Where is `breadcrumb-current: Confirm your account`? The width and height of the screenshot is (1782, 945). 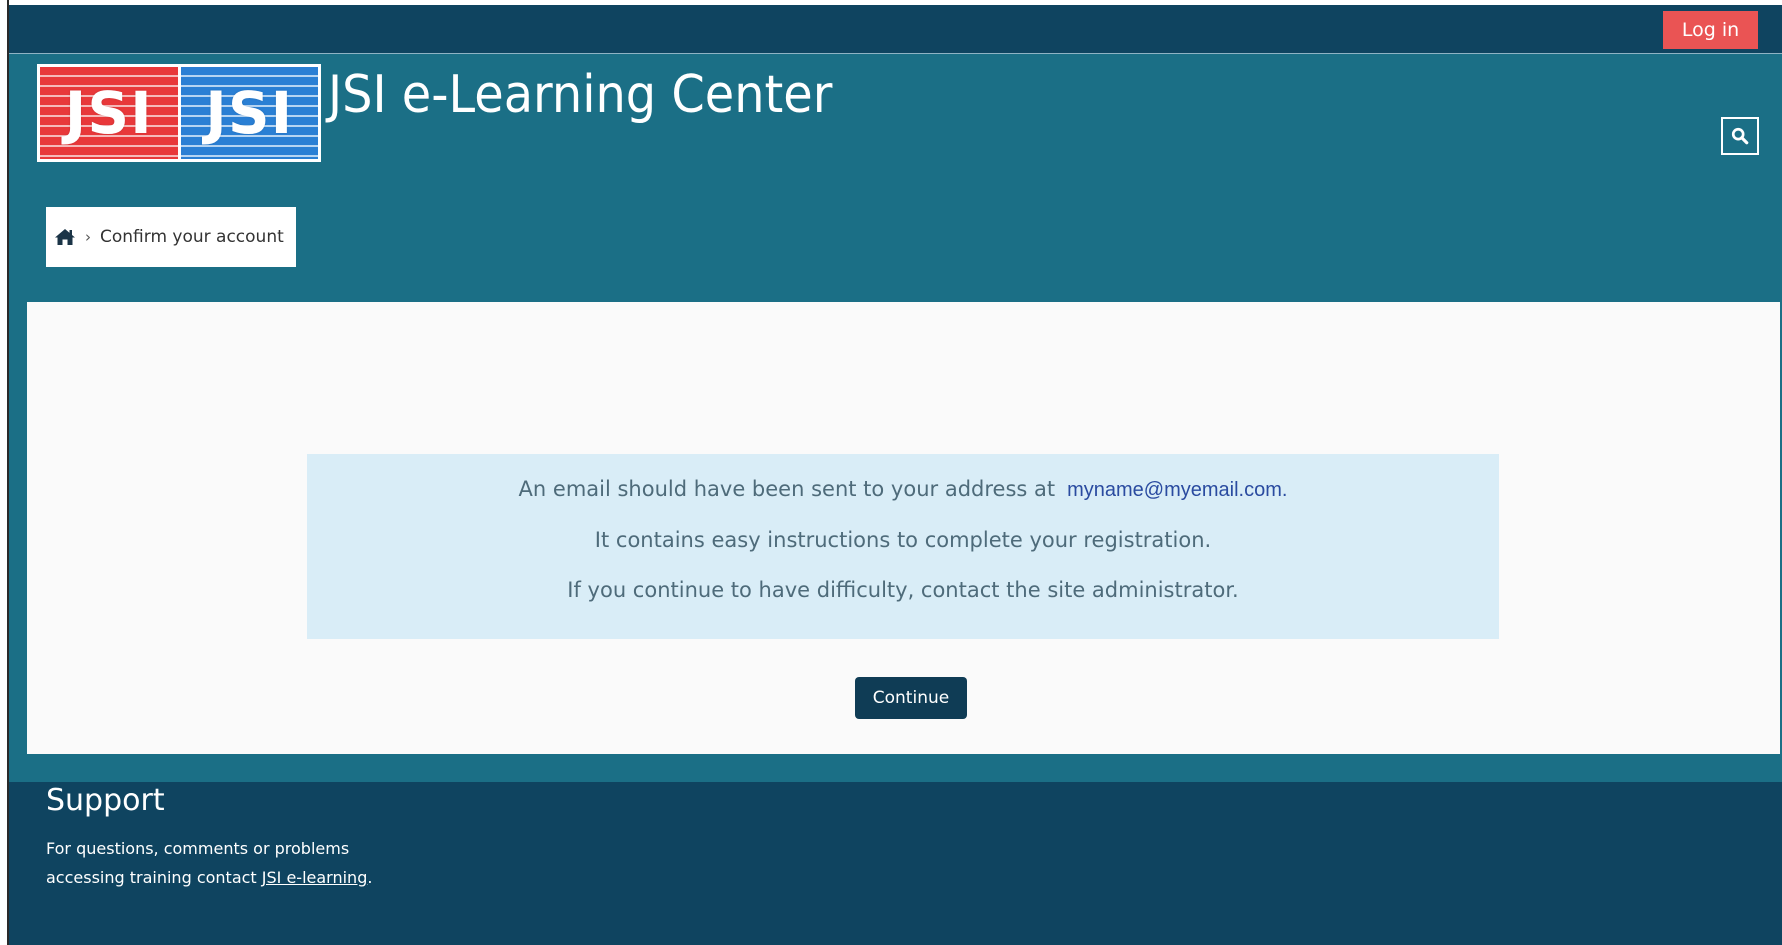 breadcrumb-current: Confirm your account is located at coordinates (192, 237).